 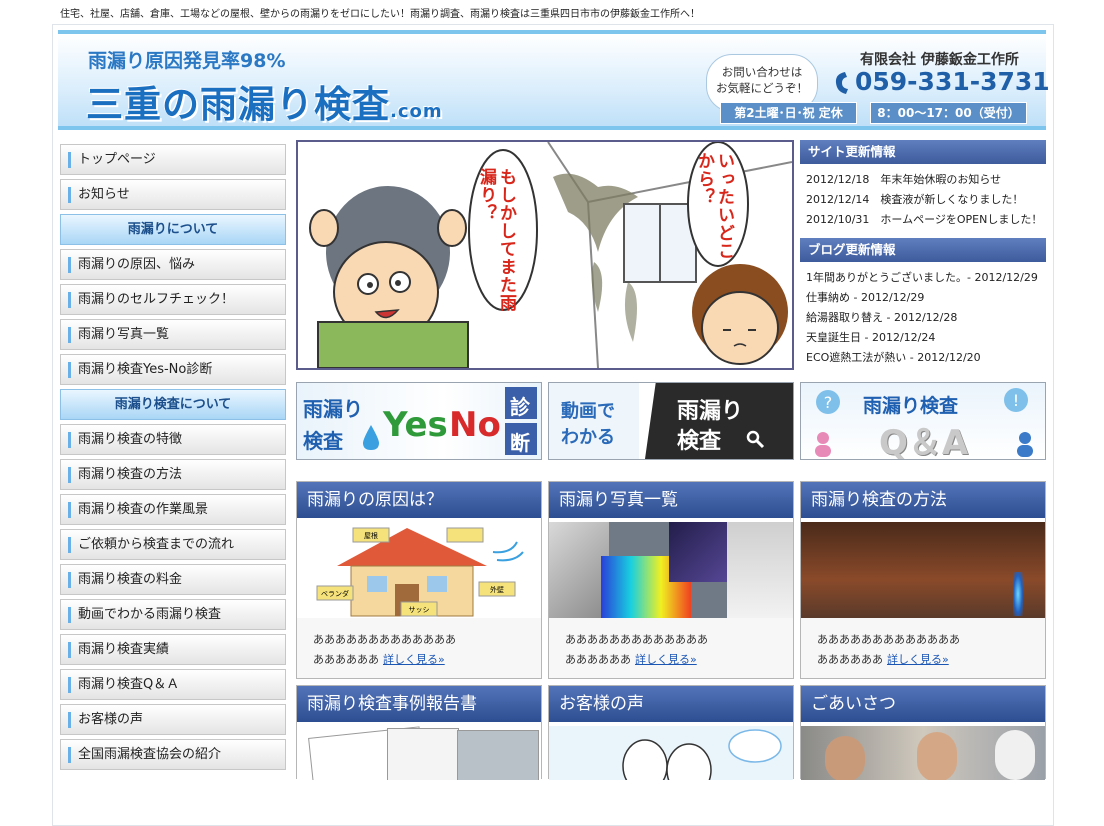 I want to click on customer-voice-image, so click(x=671, y=753).